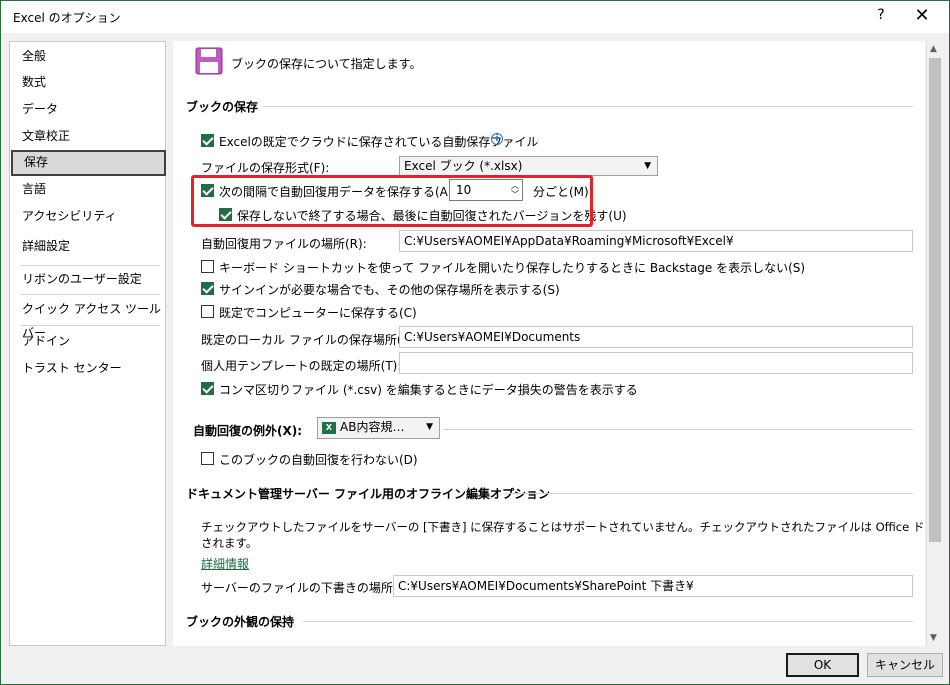 The image size is (950, 685). What do you see at coordinates (392, 201) in the screenshot?
I see `highlight-box` at bounding box center [392, 201].